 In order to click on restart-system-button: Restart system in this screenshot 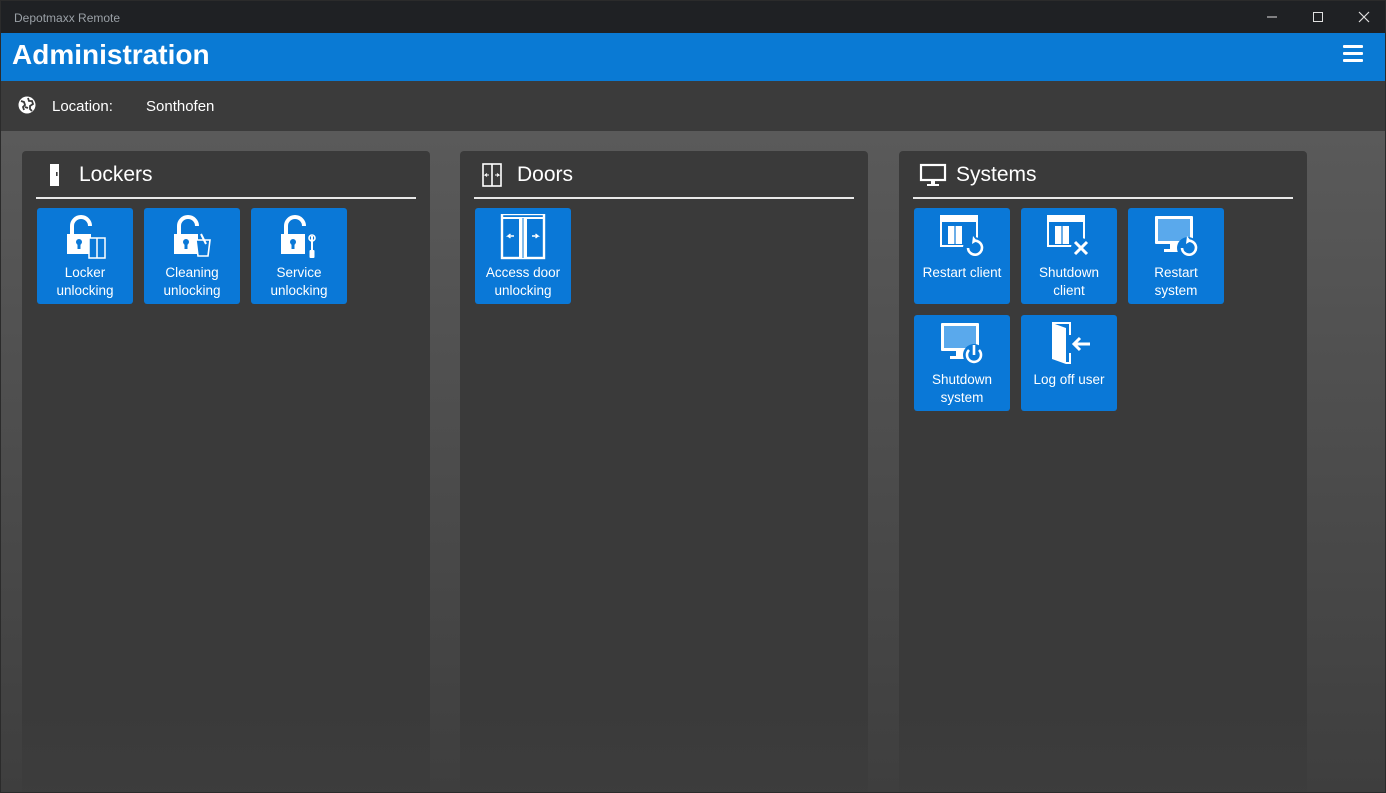, I will do `click(1176, 256)`.